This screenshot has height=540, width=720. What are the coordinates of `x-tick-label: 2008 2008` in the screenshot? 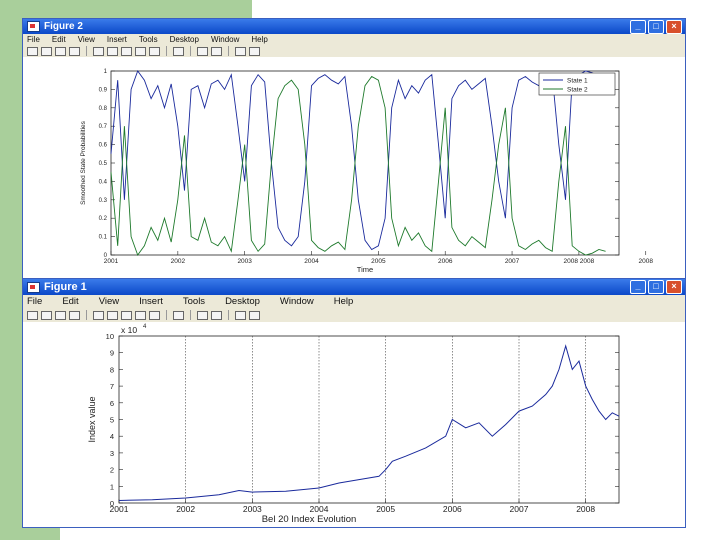 It's located at (579, 261).